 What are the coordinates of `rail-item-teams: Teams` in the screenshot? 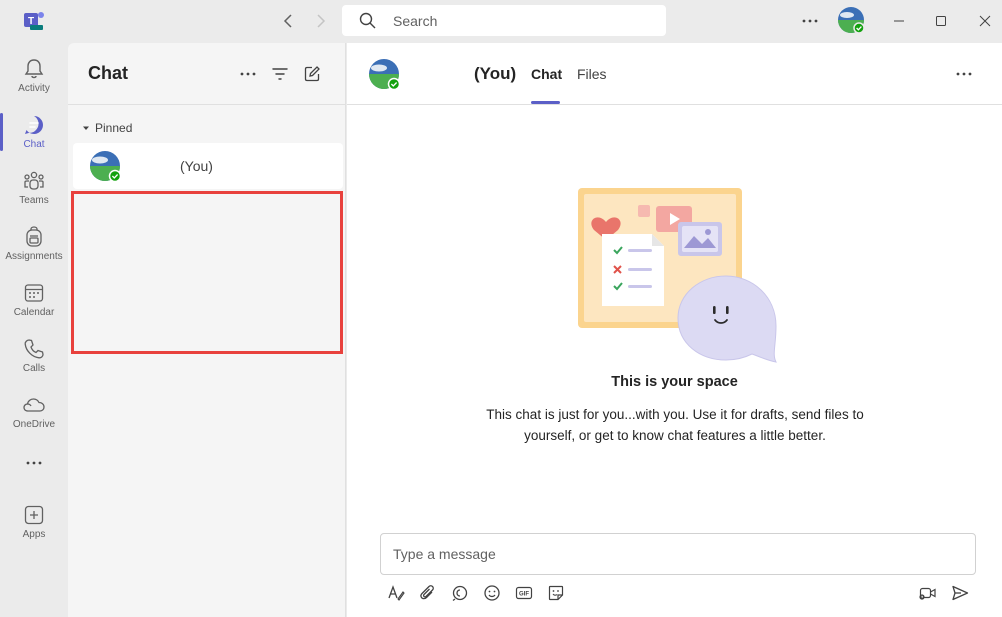 It's located at (34, 187).